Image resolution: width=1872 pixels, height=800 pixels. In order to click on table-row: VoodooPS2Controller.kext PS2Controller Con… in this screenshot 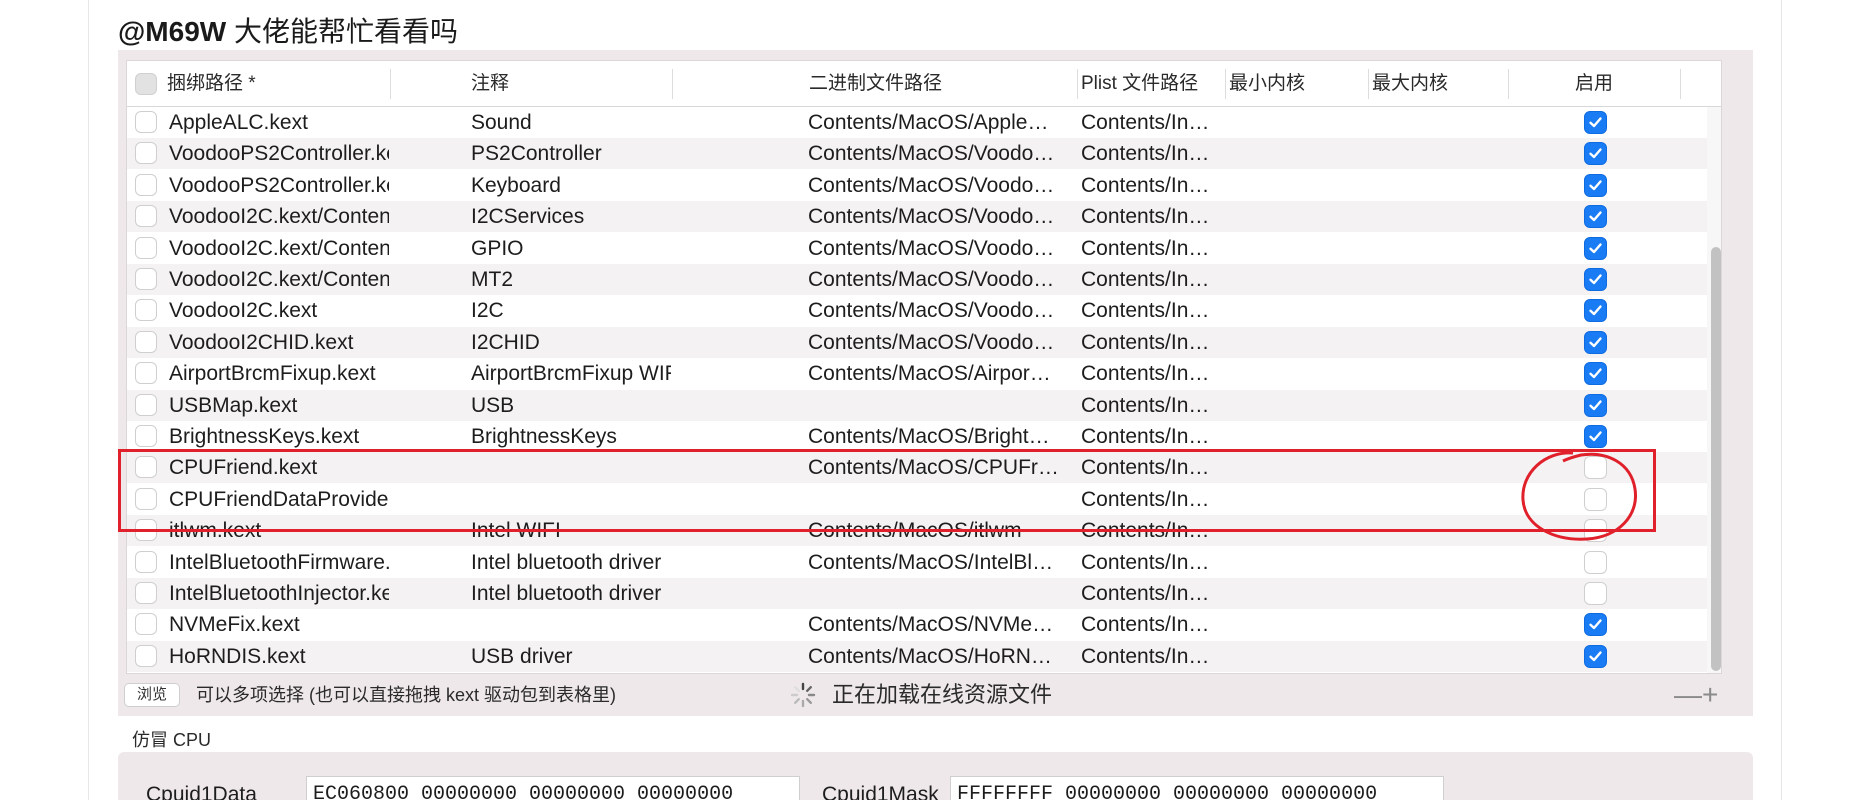, I will do `click(917, 154)`.